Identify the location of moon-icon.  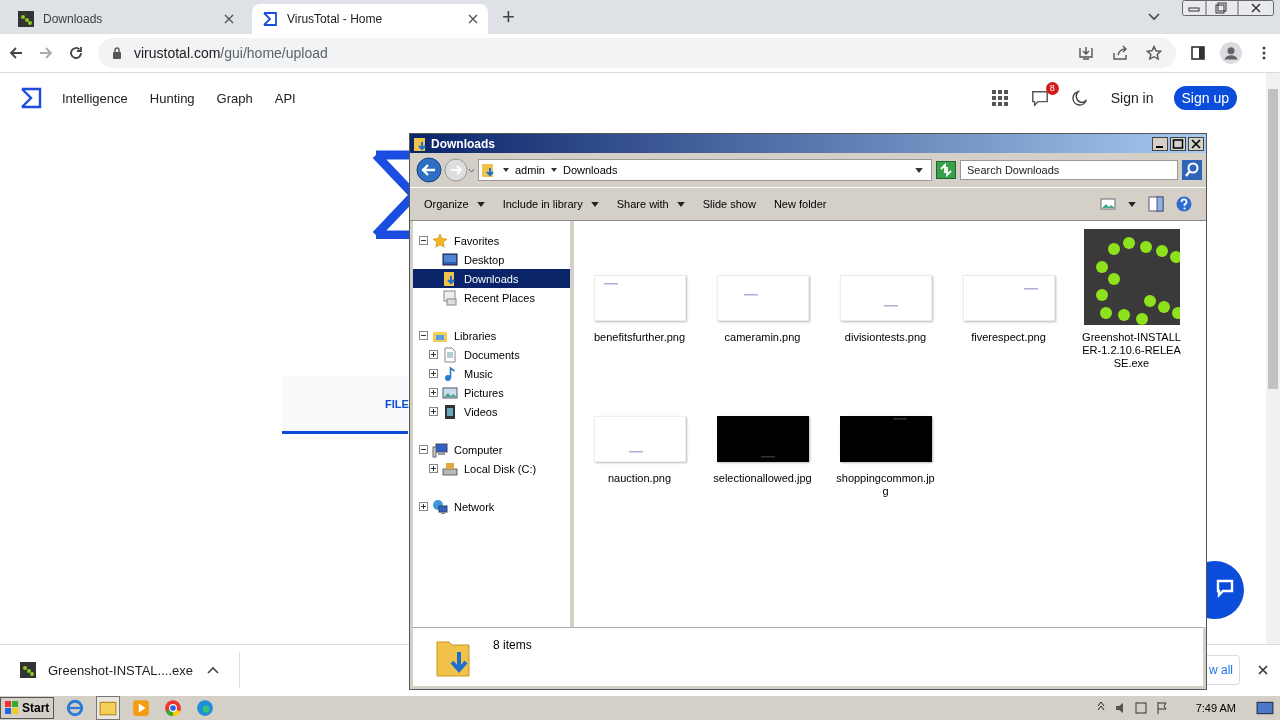
(1079, 98).